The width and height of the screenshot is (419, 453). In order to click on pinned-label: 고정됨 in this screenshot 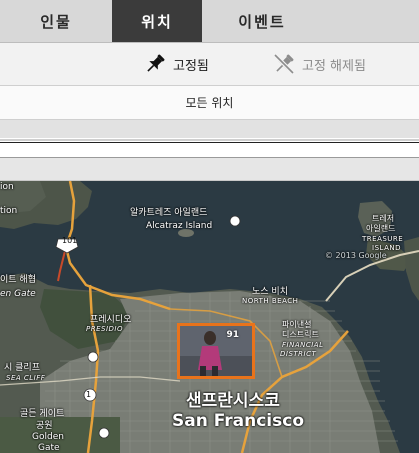, I will do `click(191, 66)`.